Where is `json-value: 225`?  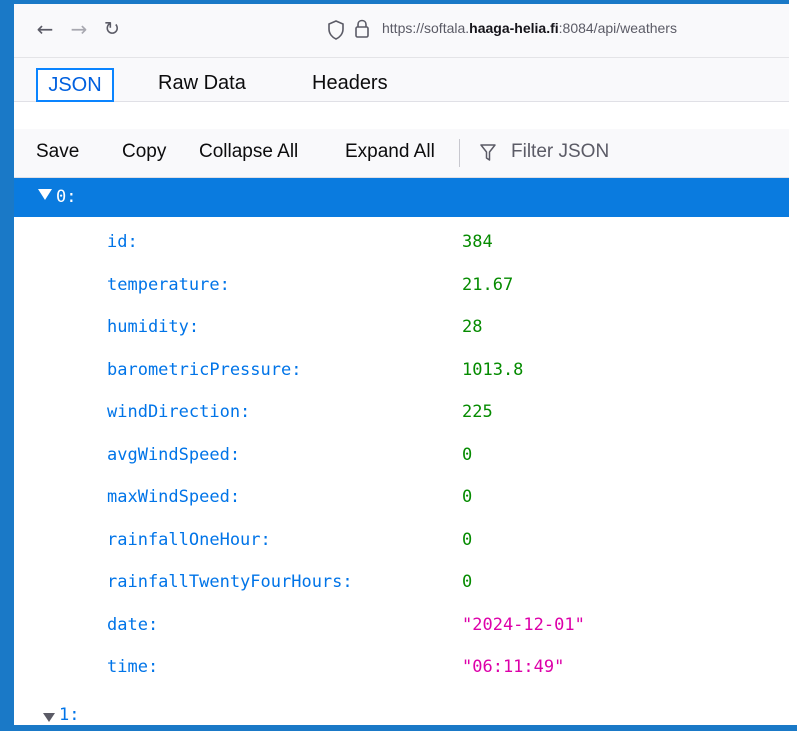
json-value: 225 is located at coordinates (477, 412).